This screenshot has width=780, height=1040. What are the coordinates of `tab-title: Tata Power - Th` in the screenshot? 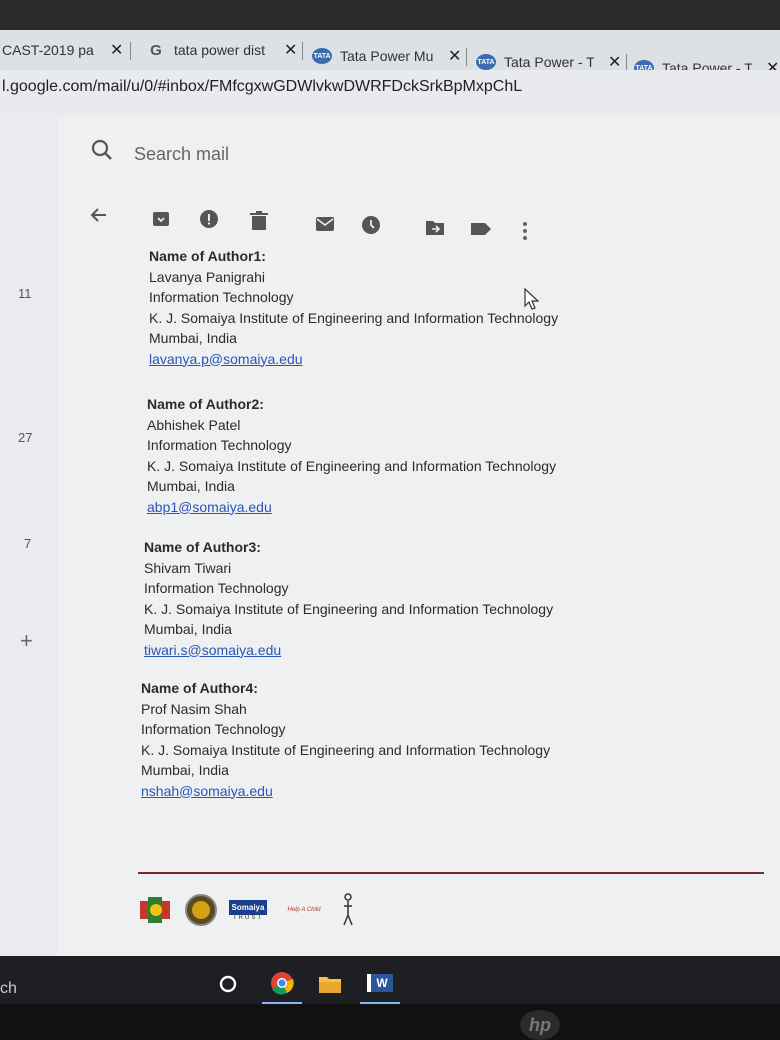 It's located at (549, 62).